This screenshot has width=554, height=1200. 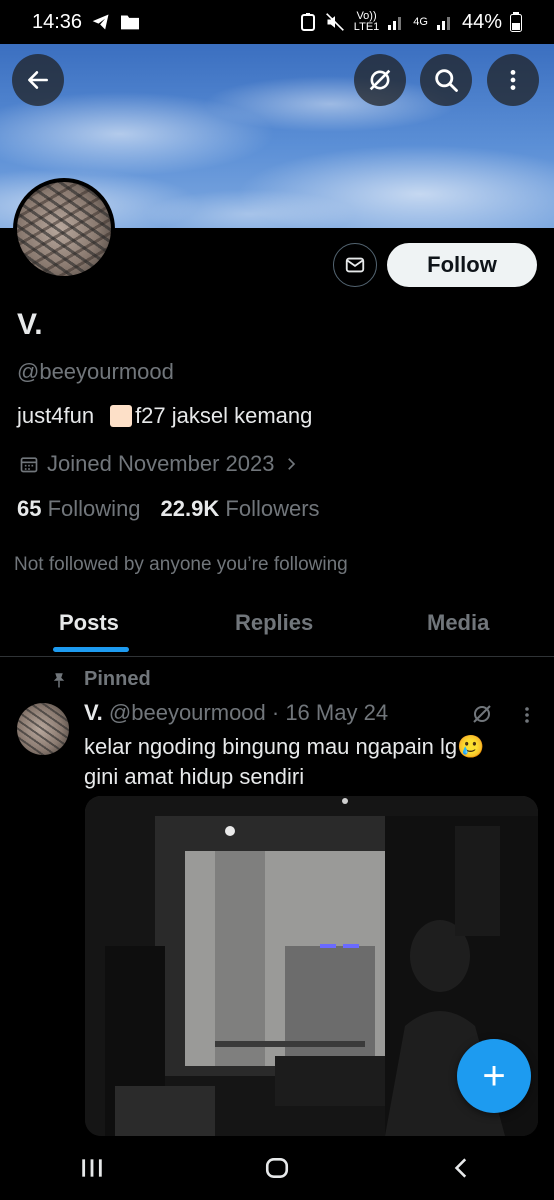 I want to click on joined-text: Joined November 2023, so click(x=161, y=463).